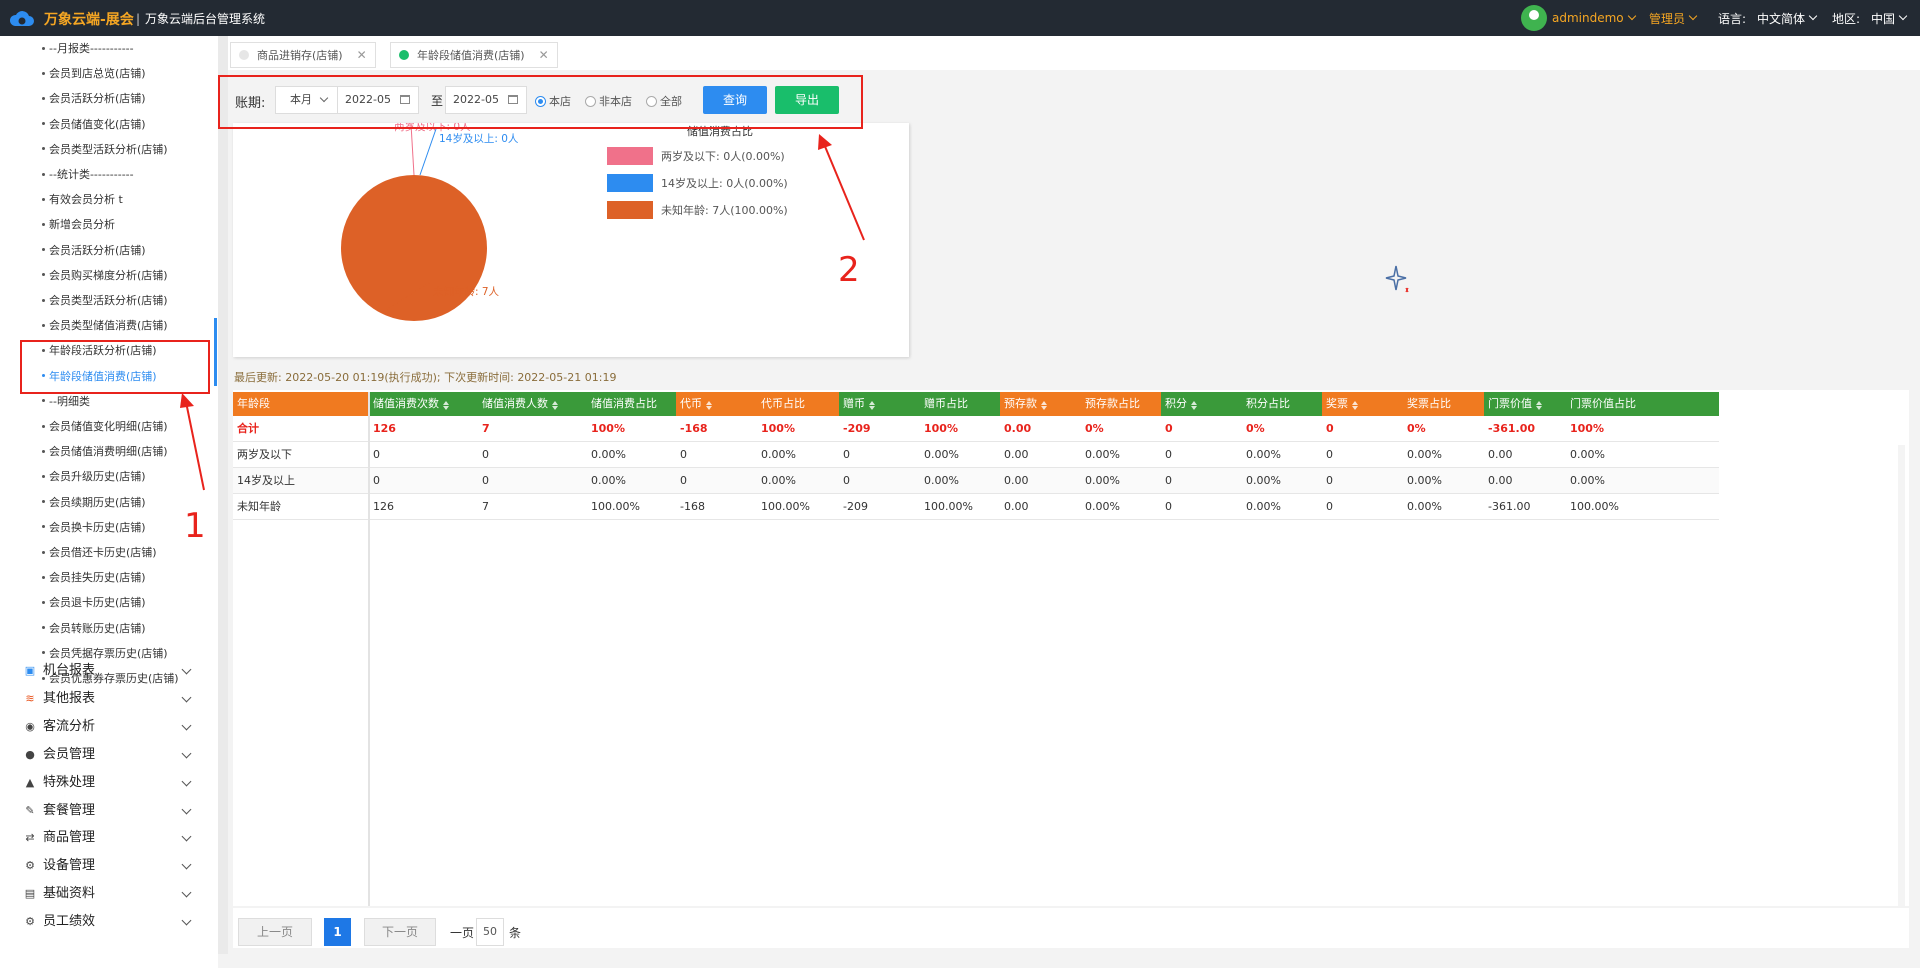 The width and height of the screenshot is (1920, 968). Describe the element at coordinates (515, 403) in the screenshot. I see `column-label: 储值消费人数` at that location.